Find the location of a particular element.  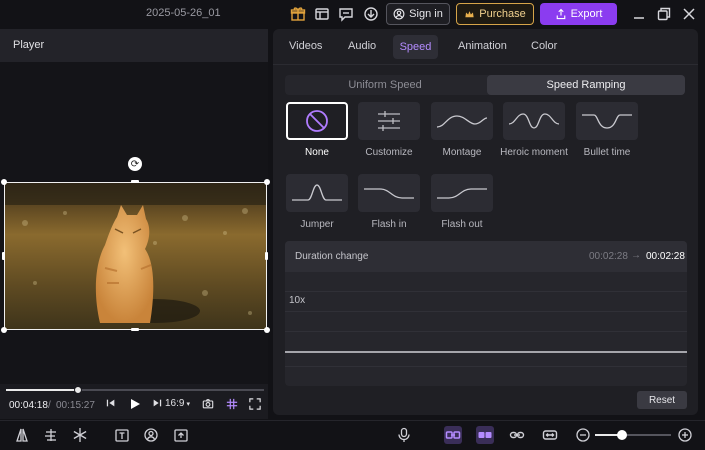

feedback-icon is located at coordinates (346, 14).